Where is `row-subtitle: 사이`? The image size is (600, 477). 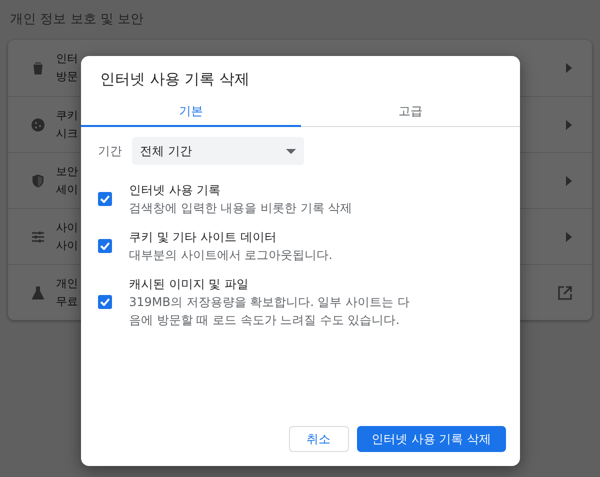
row-subtitle: 사이 is located at coordinates (67, 246).